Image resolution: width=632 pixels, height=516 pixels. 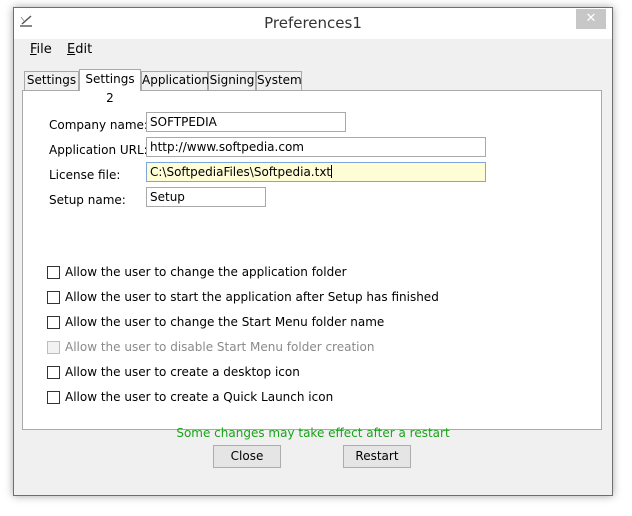 What do you see at coordinates (71, 49) in the screenshot?
I see `menu-edit-access-key: E` at bounding box center [71, 49].